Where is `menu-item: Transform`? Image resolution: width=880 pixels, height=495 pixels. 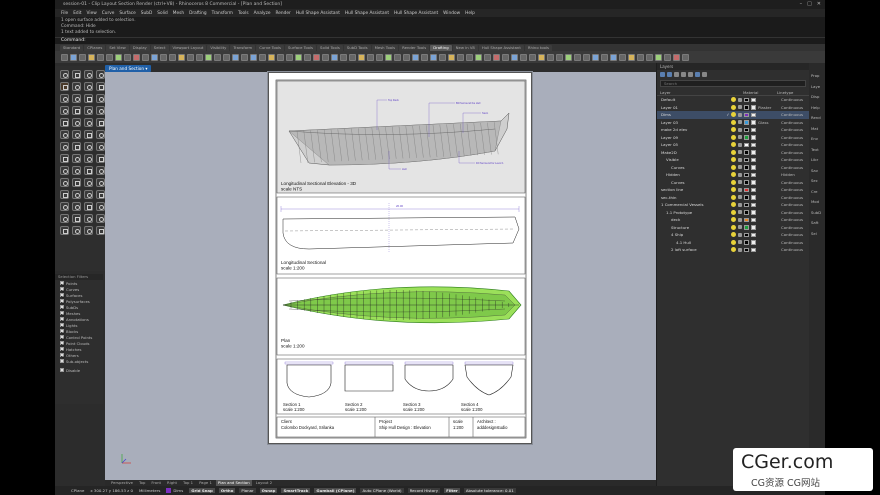 menu-item: Transform is located at coordinates (222, 13).